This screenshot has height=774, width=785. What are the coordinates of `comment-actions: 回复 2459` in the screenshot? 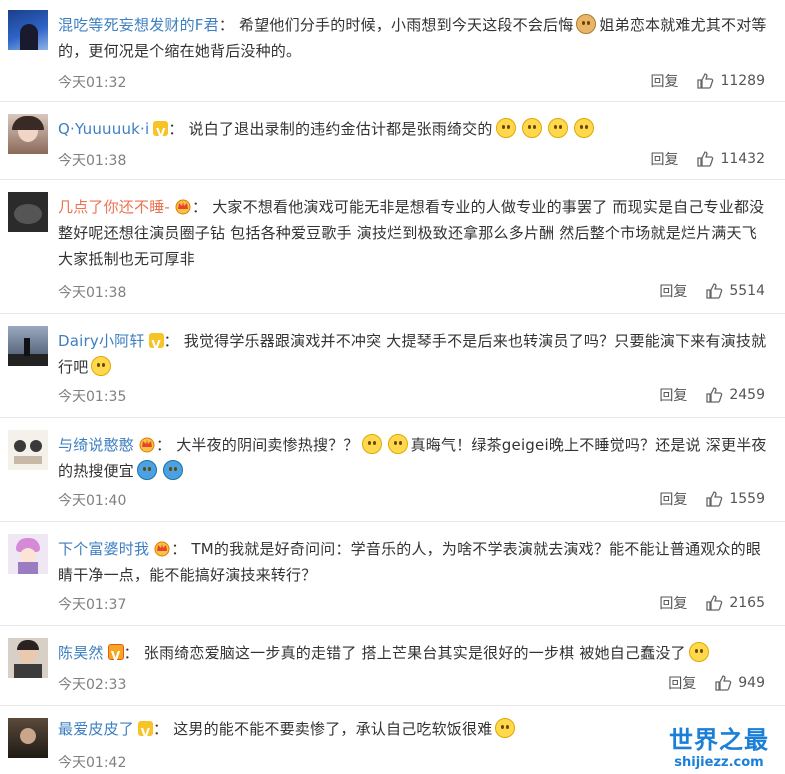 It's located at (712, 395).